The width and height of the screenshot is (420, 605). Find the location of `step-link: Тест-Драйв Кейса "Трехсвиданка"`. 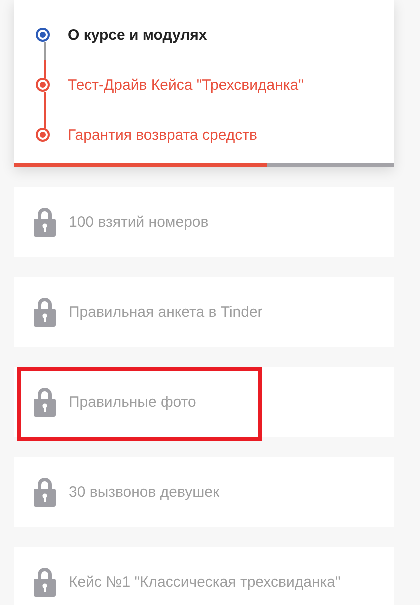

step-link: Тест-Драйв Кейса "Трехсвиданка" is located at coordinates (186, 85).